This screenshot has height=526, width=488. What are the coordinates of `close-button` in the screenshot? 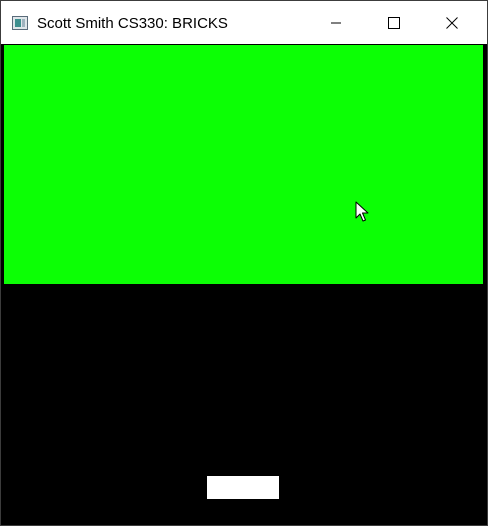 It's located at (452, 22).